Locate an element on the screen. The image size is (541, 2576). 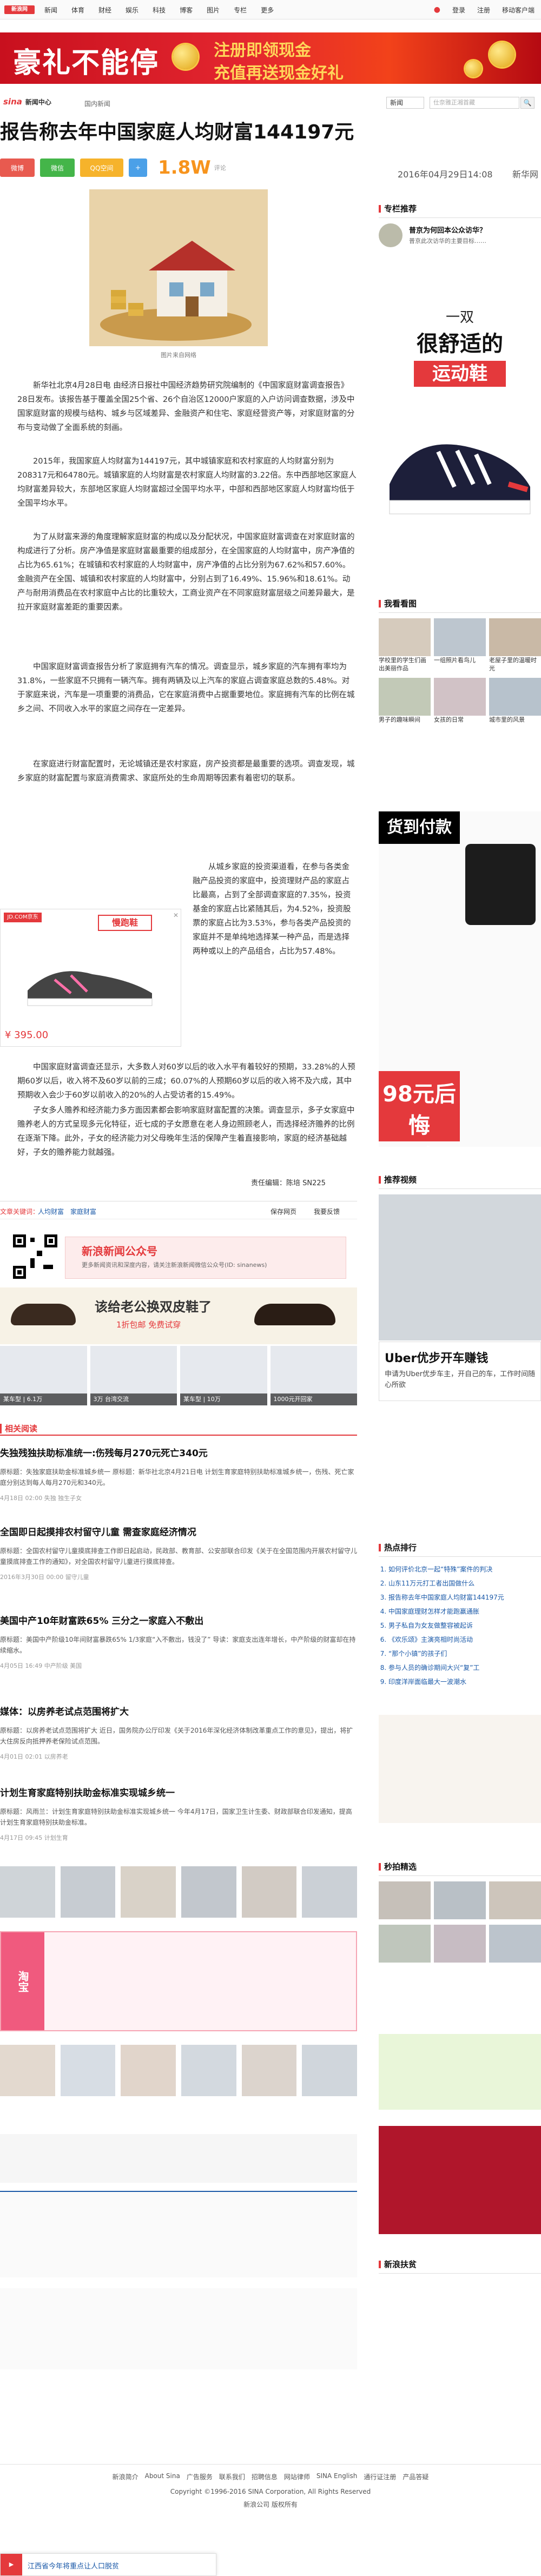
related-title: 全国即日起摸排农村留守儿童 需查家庭经济情况 is located at coordinates (178, 1531).